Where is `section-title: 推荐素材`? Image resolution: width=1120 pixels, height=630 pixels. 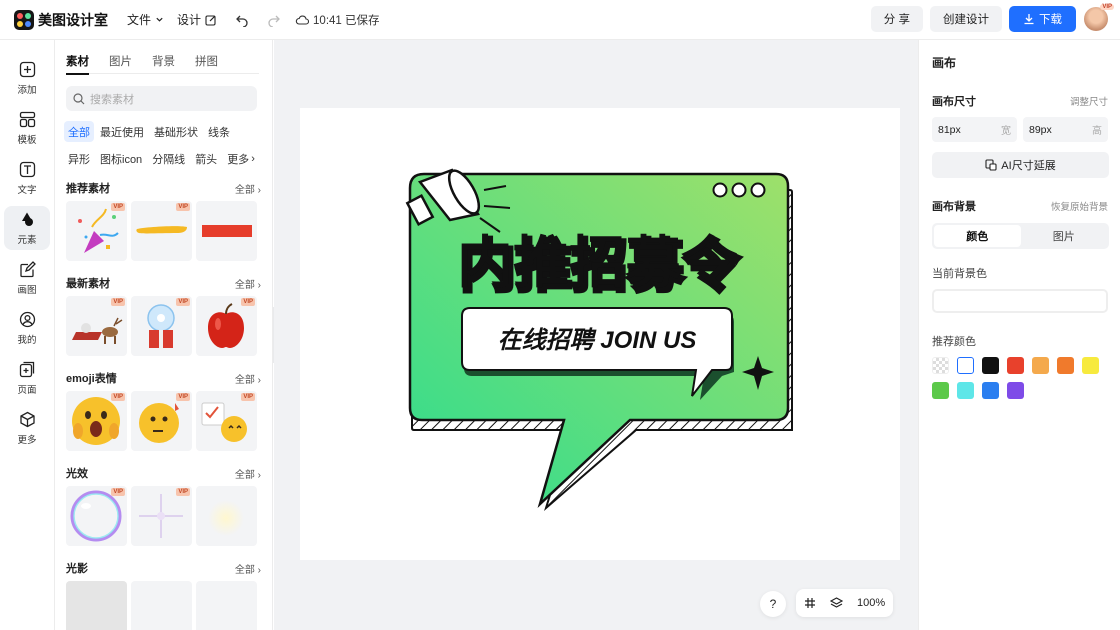 section-title: 推荐素材 is located at coordinates (88, 189).